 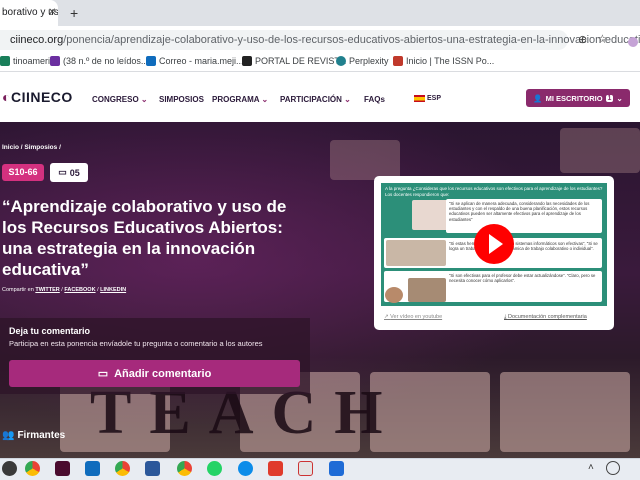 I want to click on signers-heading: 👥 Firmantes, so click(x=34, y=435).